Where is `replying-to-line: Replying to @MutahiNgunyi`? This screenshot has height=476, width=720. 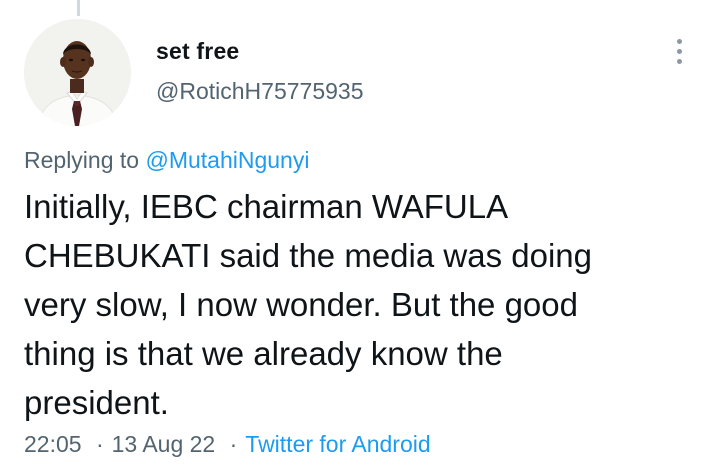 replying-to-line: Replying to @MutahiNgunyi is located at coordinates (166, 160).